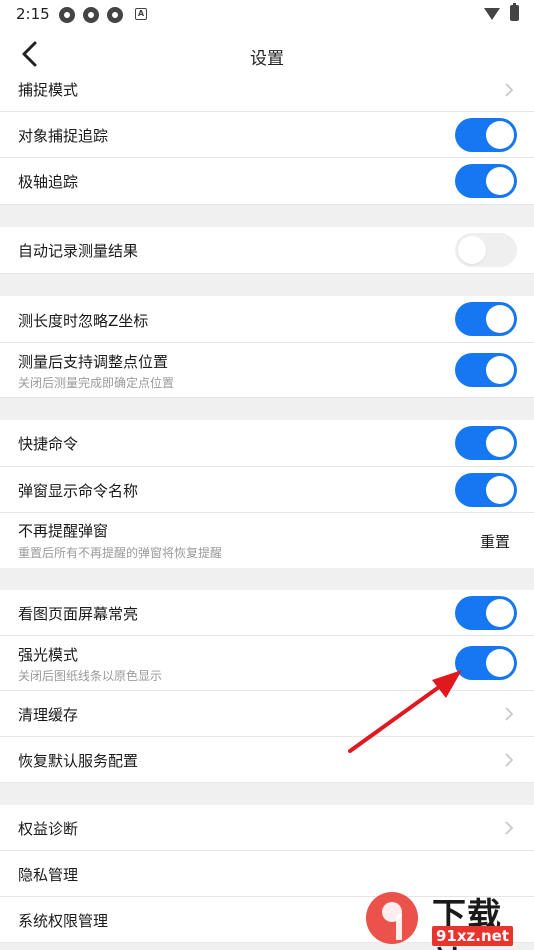  I want to click on settings-row-popup-command-name: 弹窗显示命令名称, so click(267, 490).